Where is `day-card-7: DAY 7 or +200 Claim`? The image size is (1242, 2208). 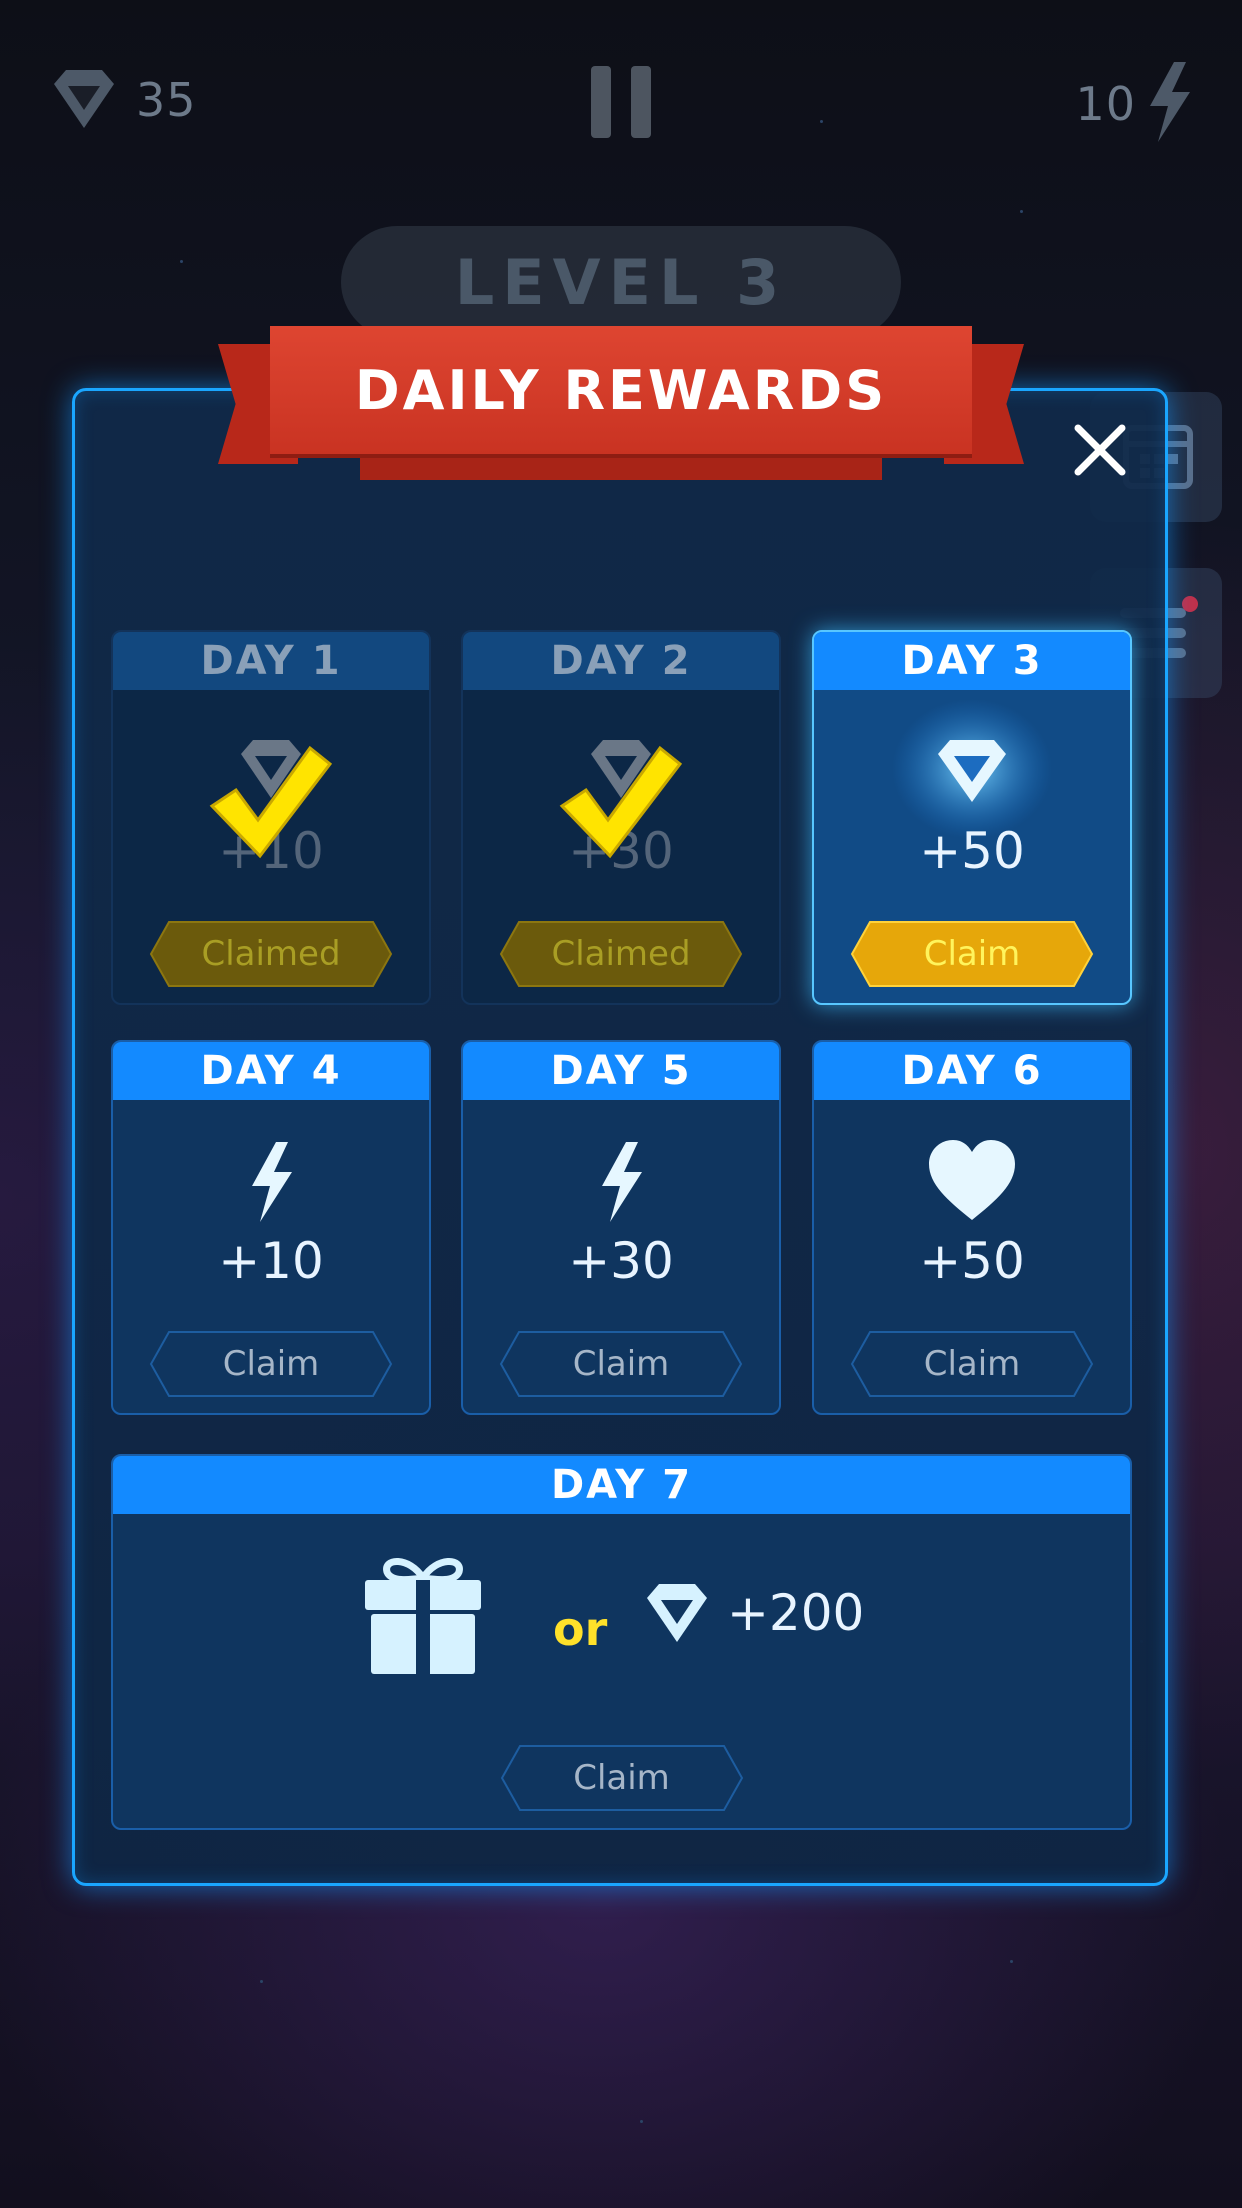
day-card-7: DAY 7 or +200 Claim is located at coordinates (621, 1642).